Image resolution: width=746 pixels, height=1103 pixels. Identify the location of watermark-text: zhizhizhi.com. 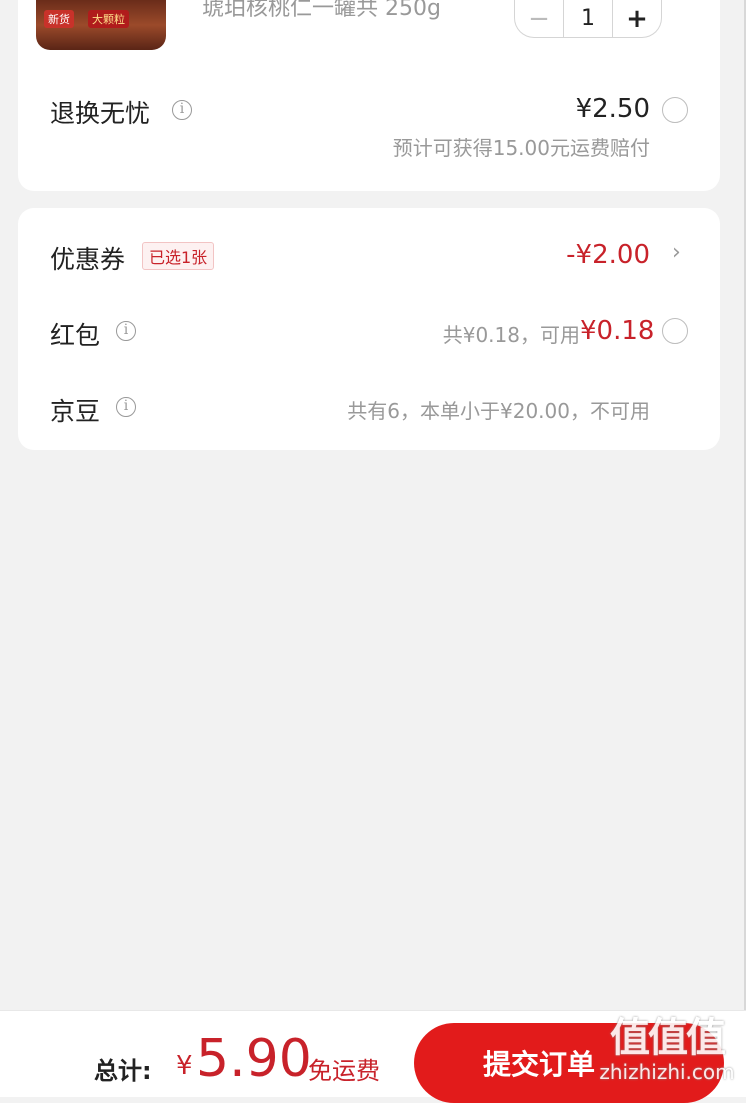
(667, 1072).